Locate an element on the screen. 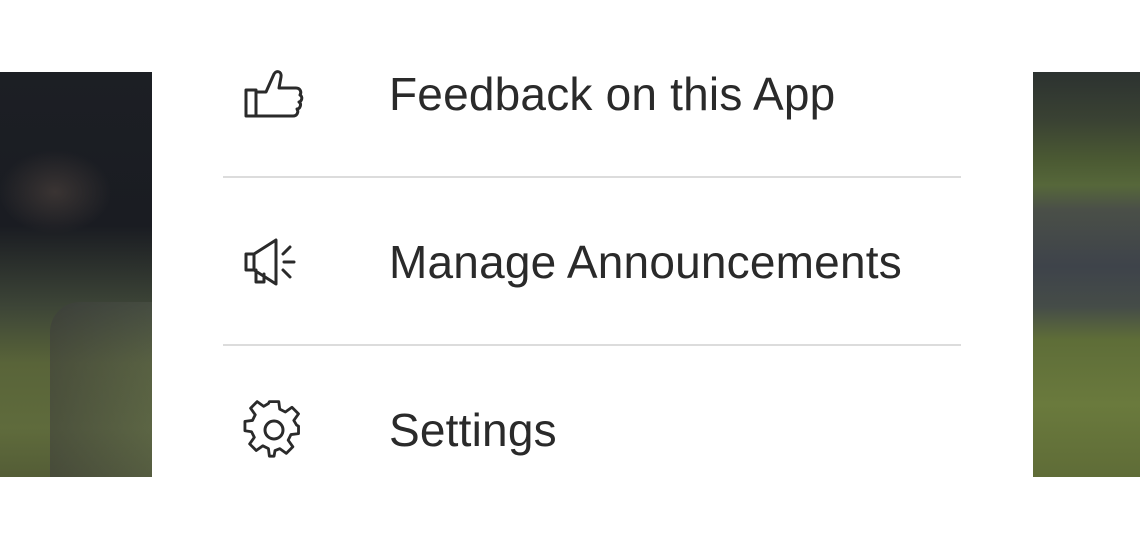  menu-item-feedback: Feedback on this App is located at coordinates (592, 94).